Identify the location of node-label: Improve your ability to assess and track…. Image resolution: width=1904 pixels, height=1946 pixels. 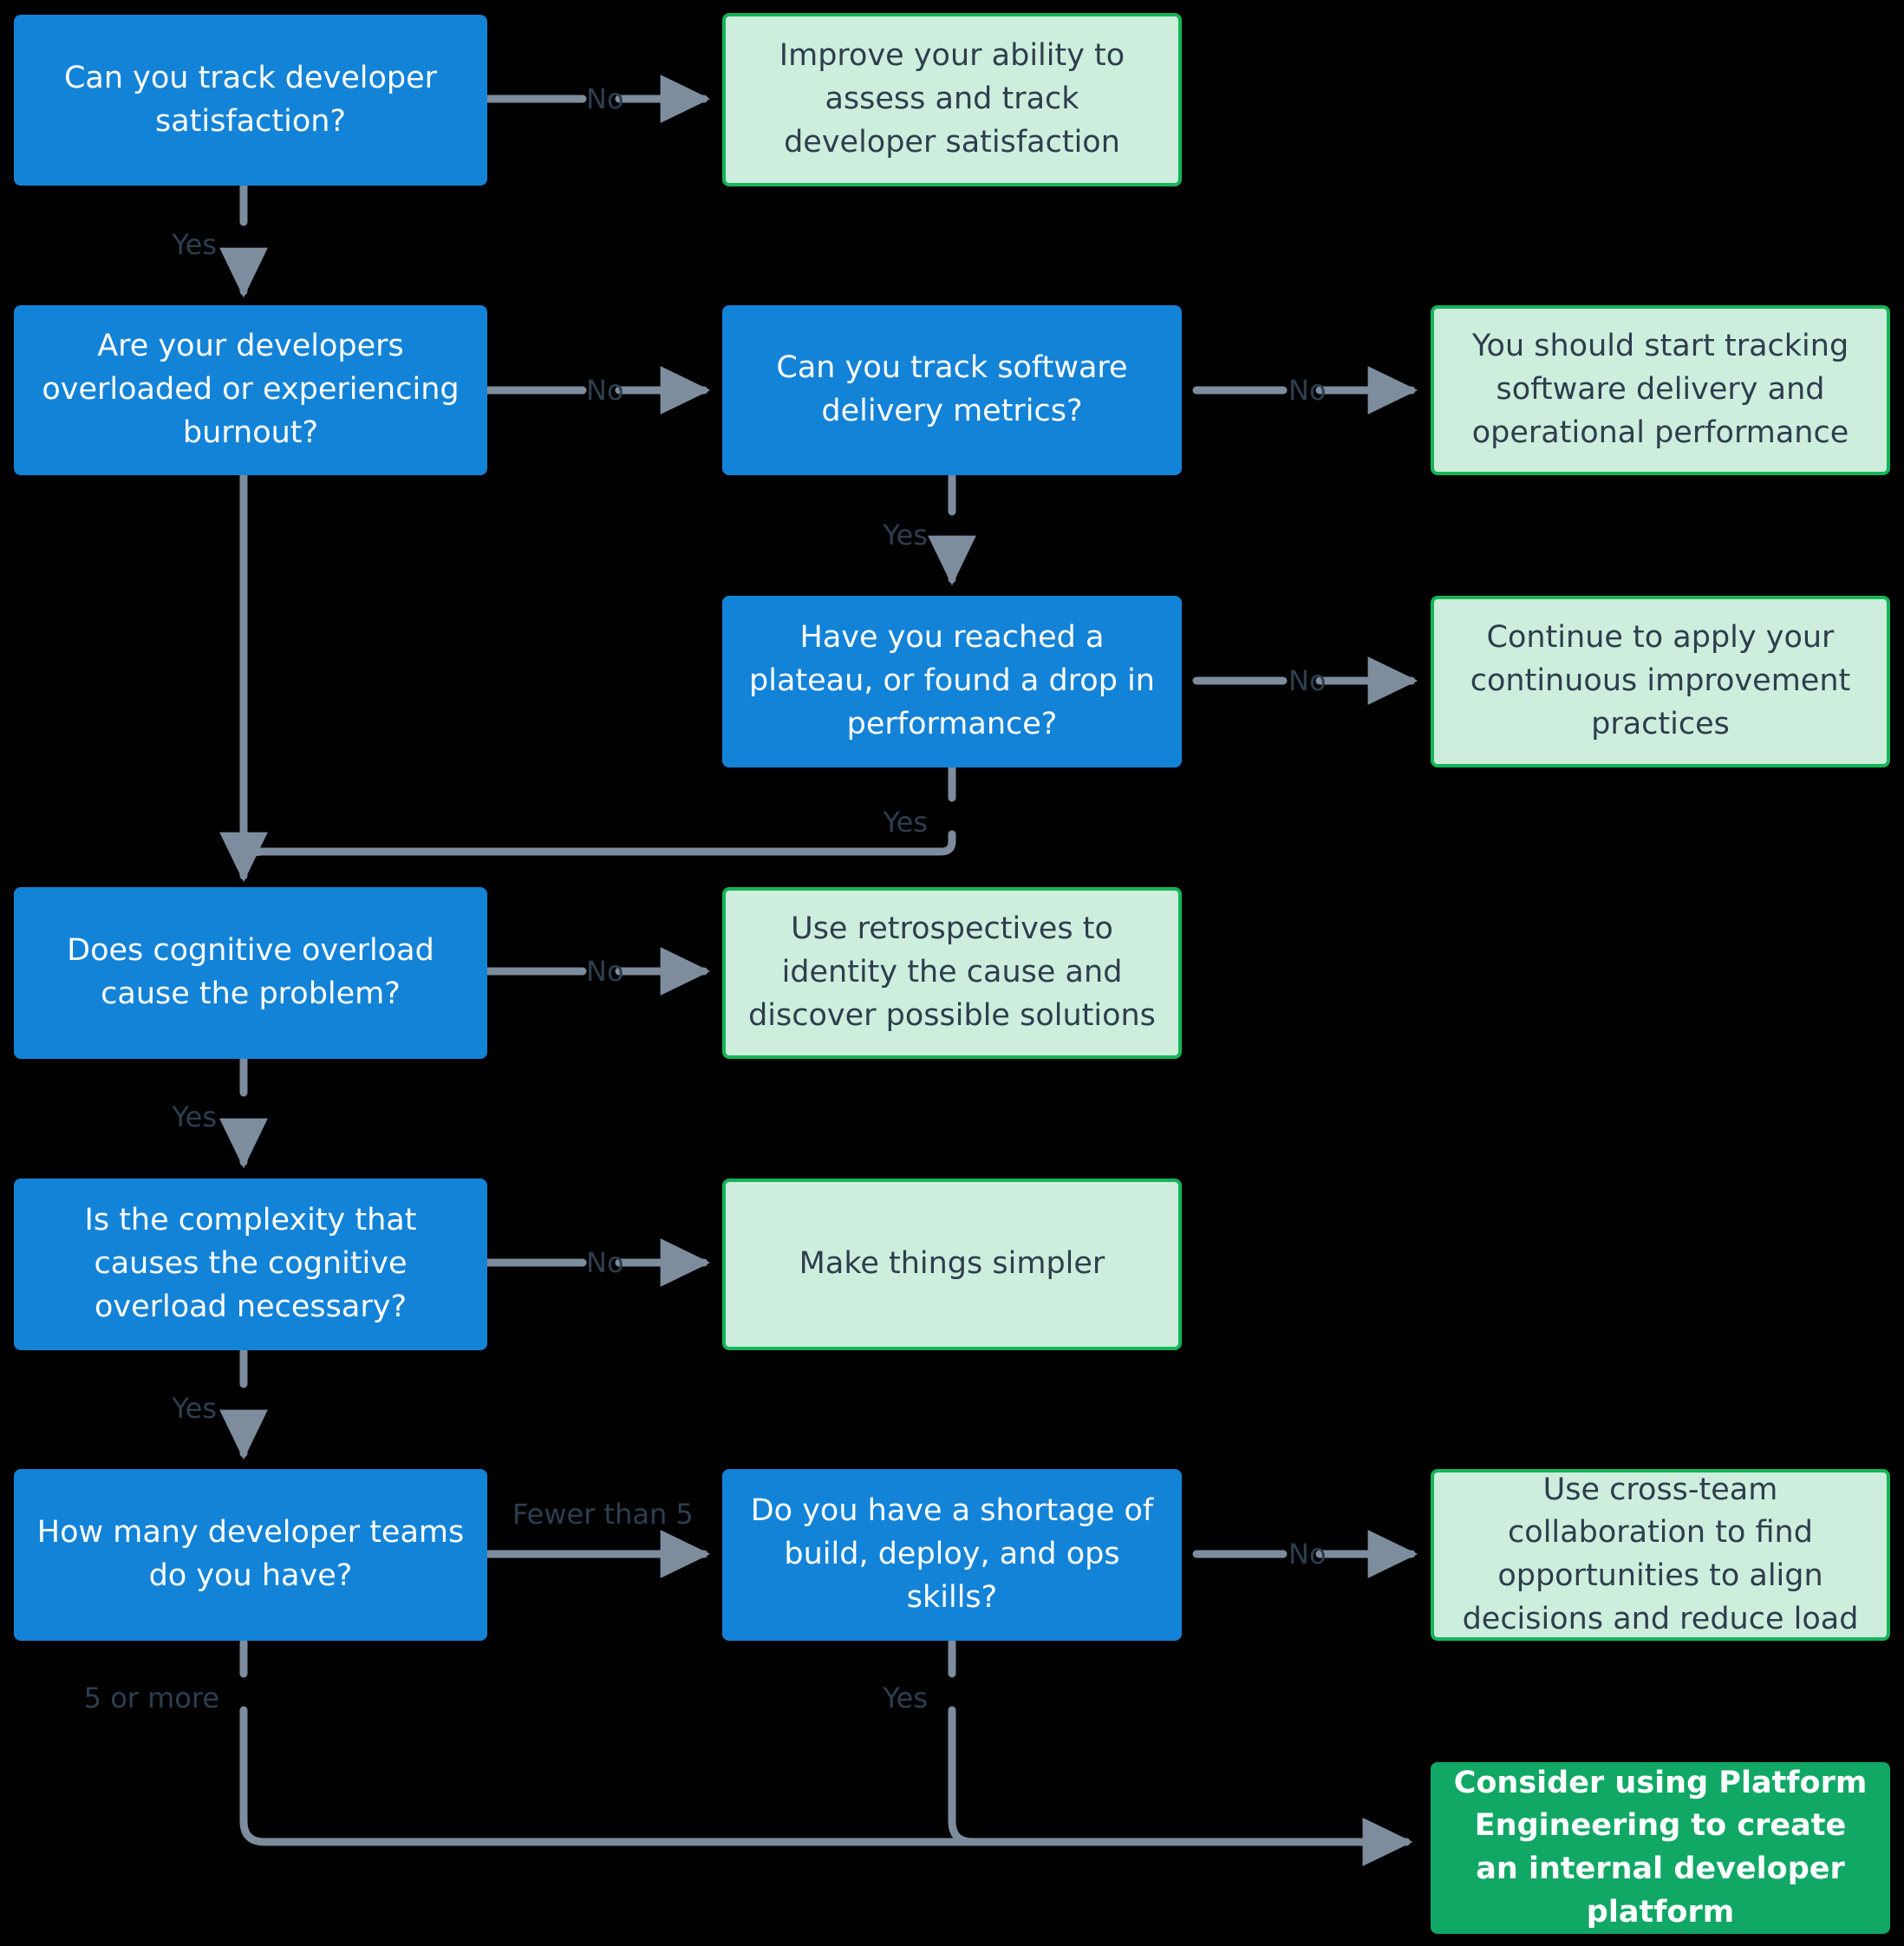
(952, 99).